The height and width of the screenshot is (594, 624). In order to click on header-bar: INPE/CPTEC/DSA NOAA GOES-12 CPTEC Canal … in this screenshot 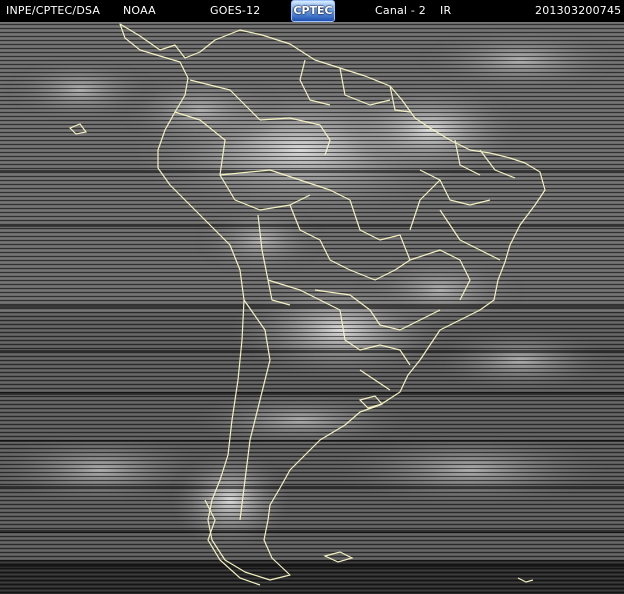, I will do `click(312, 11)`.